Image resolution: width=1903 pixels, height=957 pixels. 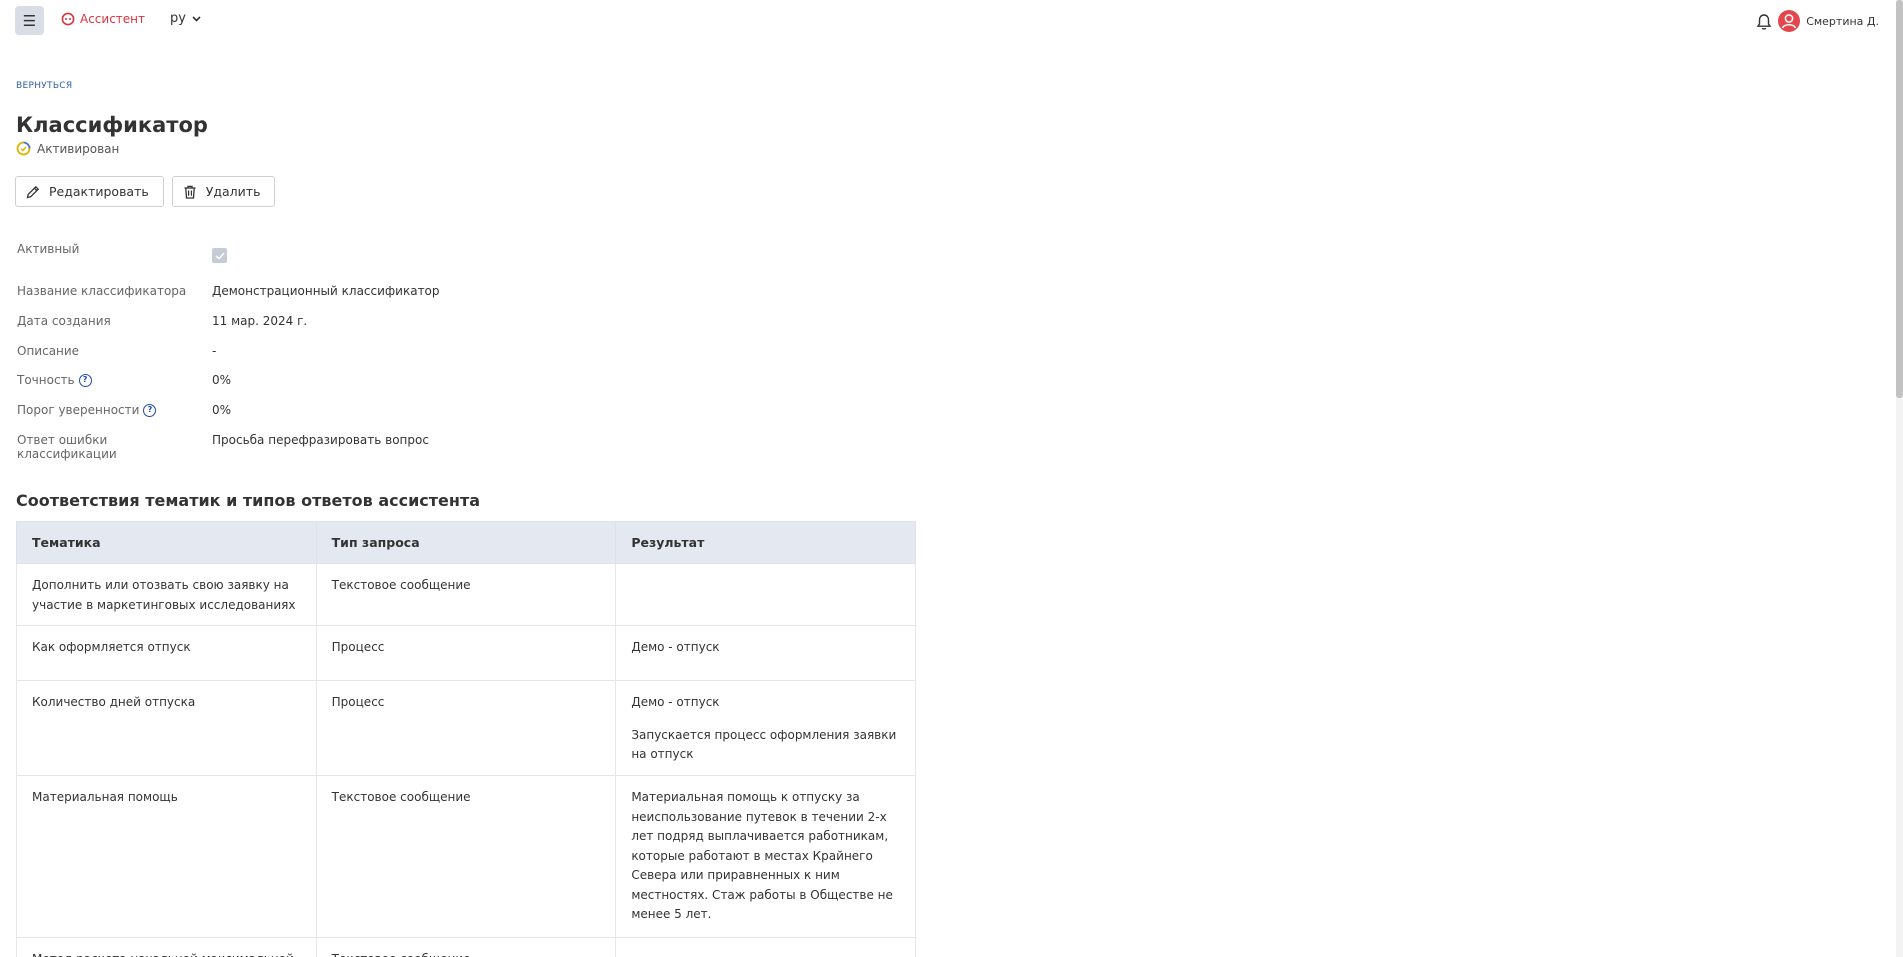 What do you see at coordinates (99, 191) in the screenshot?
I see `edit-button-label: Редактировать` at bounding box center [99, 191].